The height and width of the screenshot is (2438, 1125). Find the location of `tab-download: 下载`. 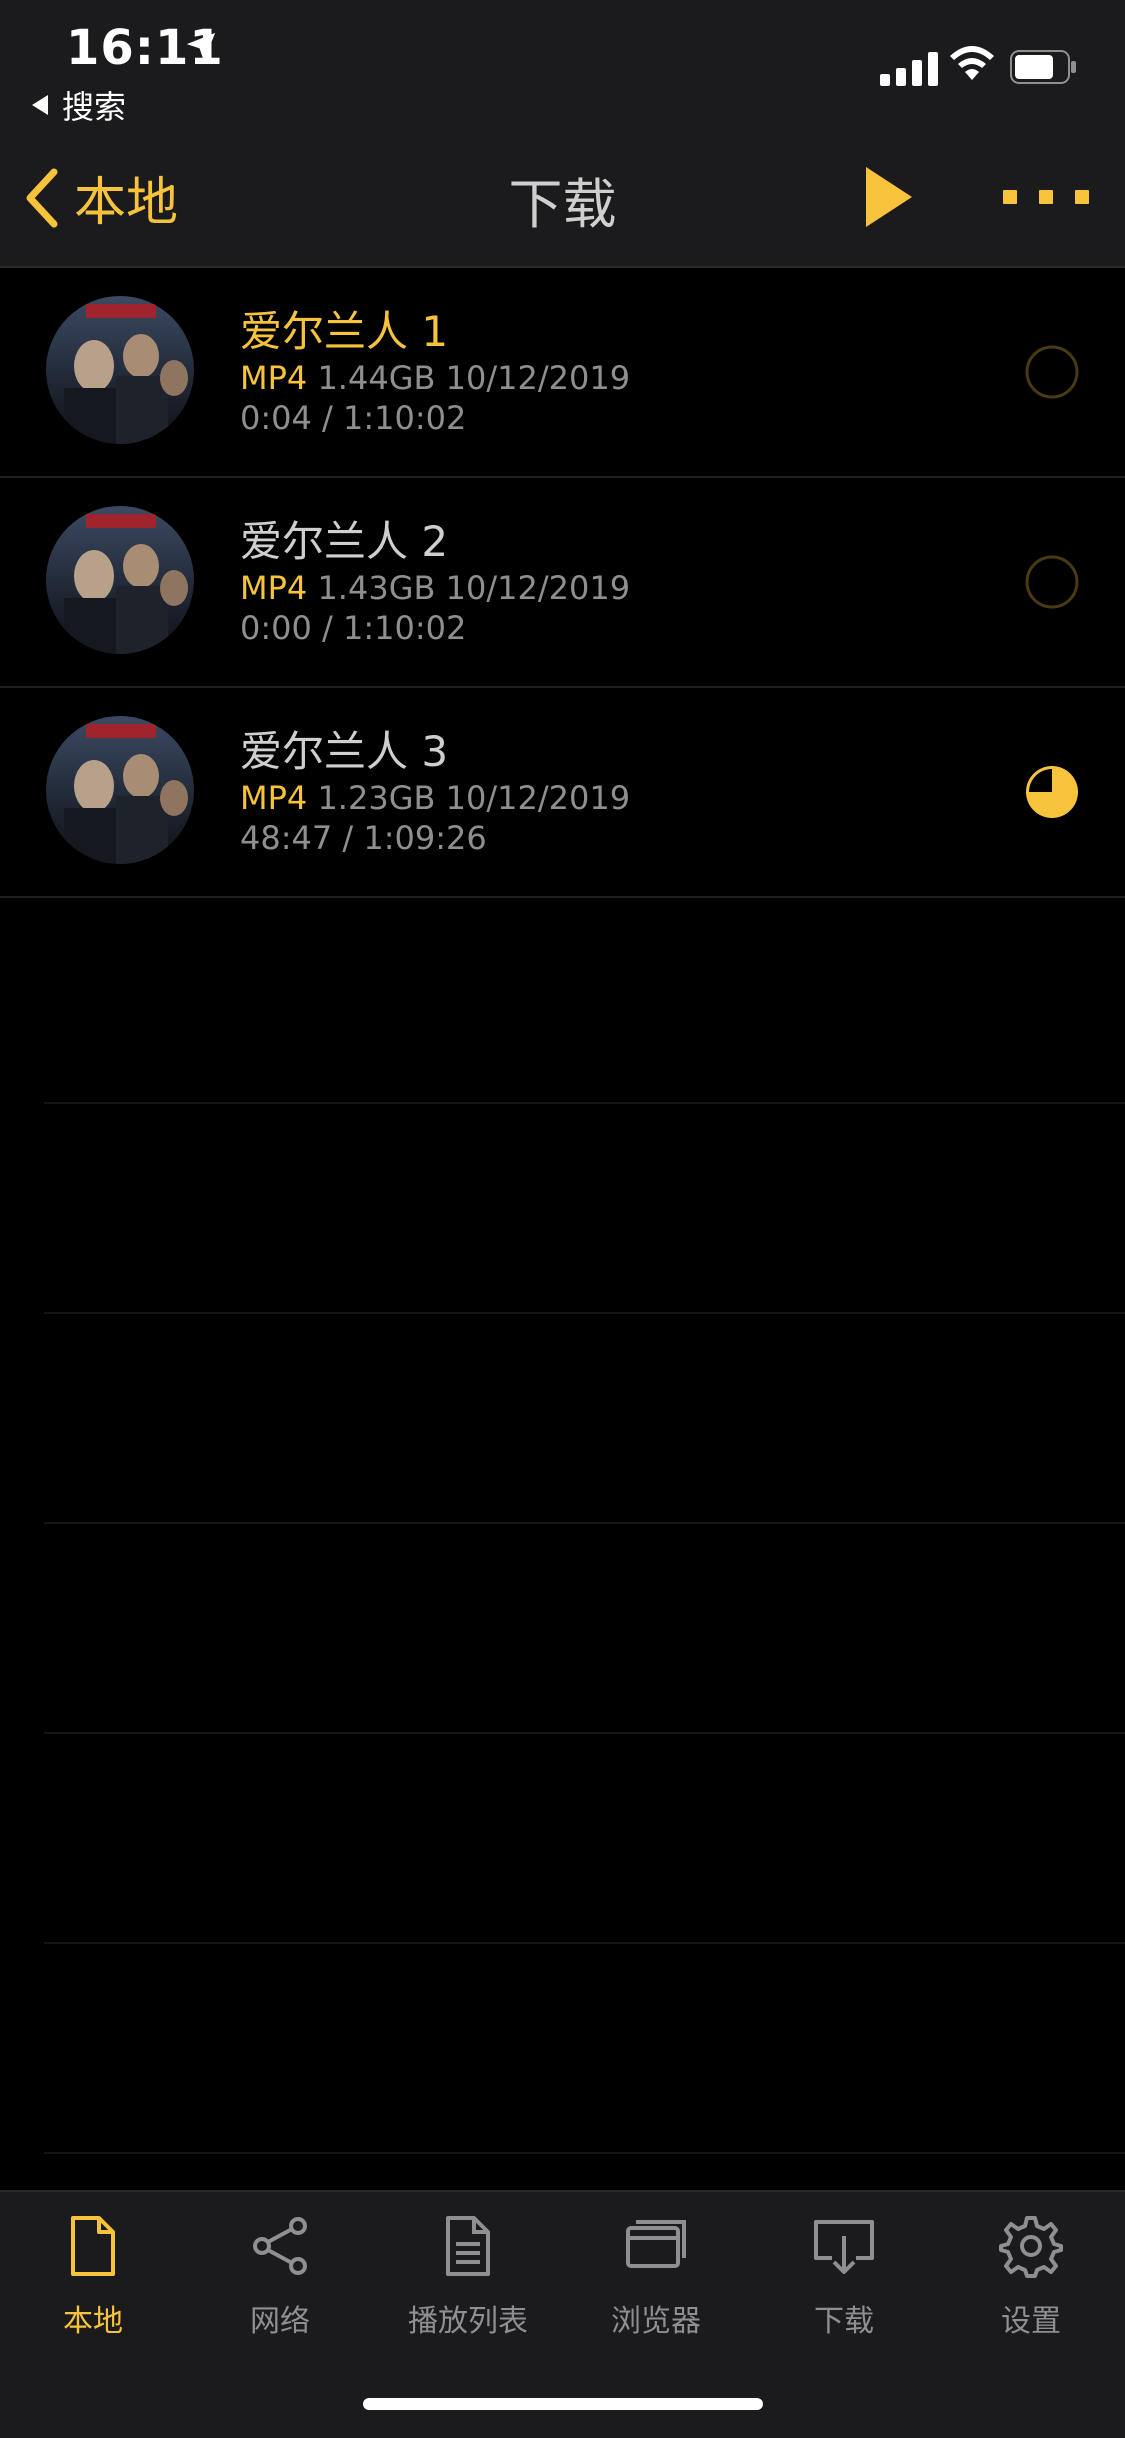

tab-download: 下载 is located at coordinates (844, 2277).